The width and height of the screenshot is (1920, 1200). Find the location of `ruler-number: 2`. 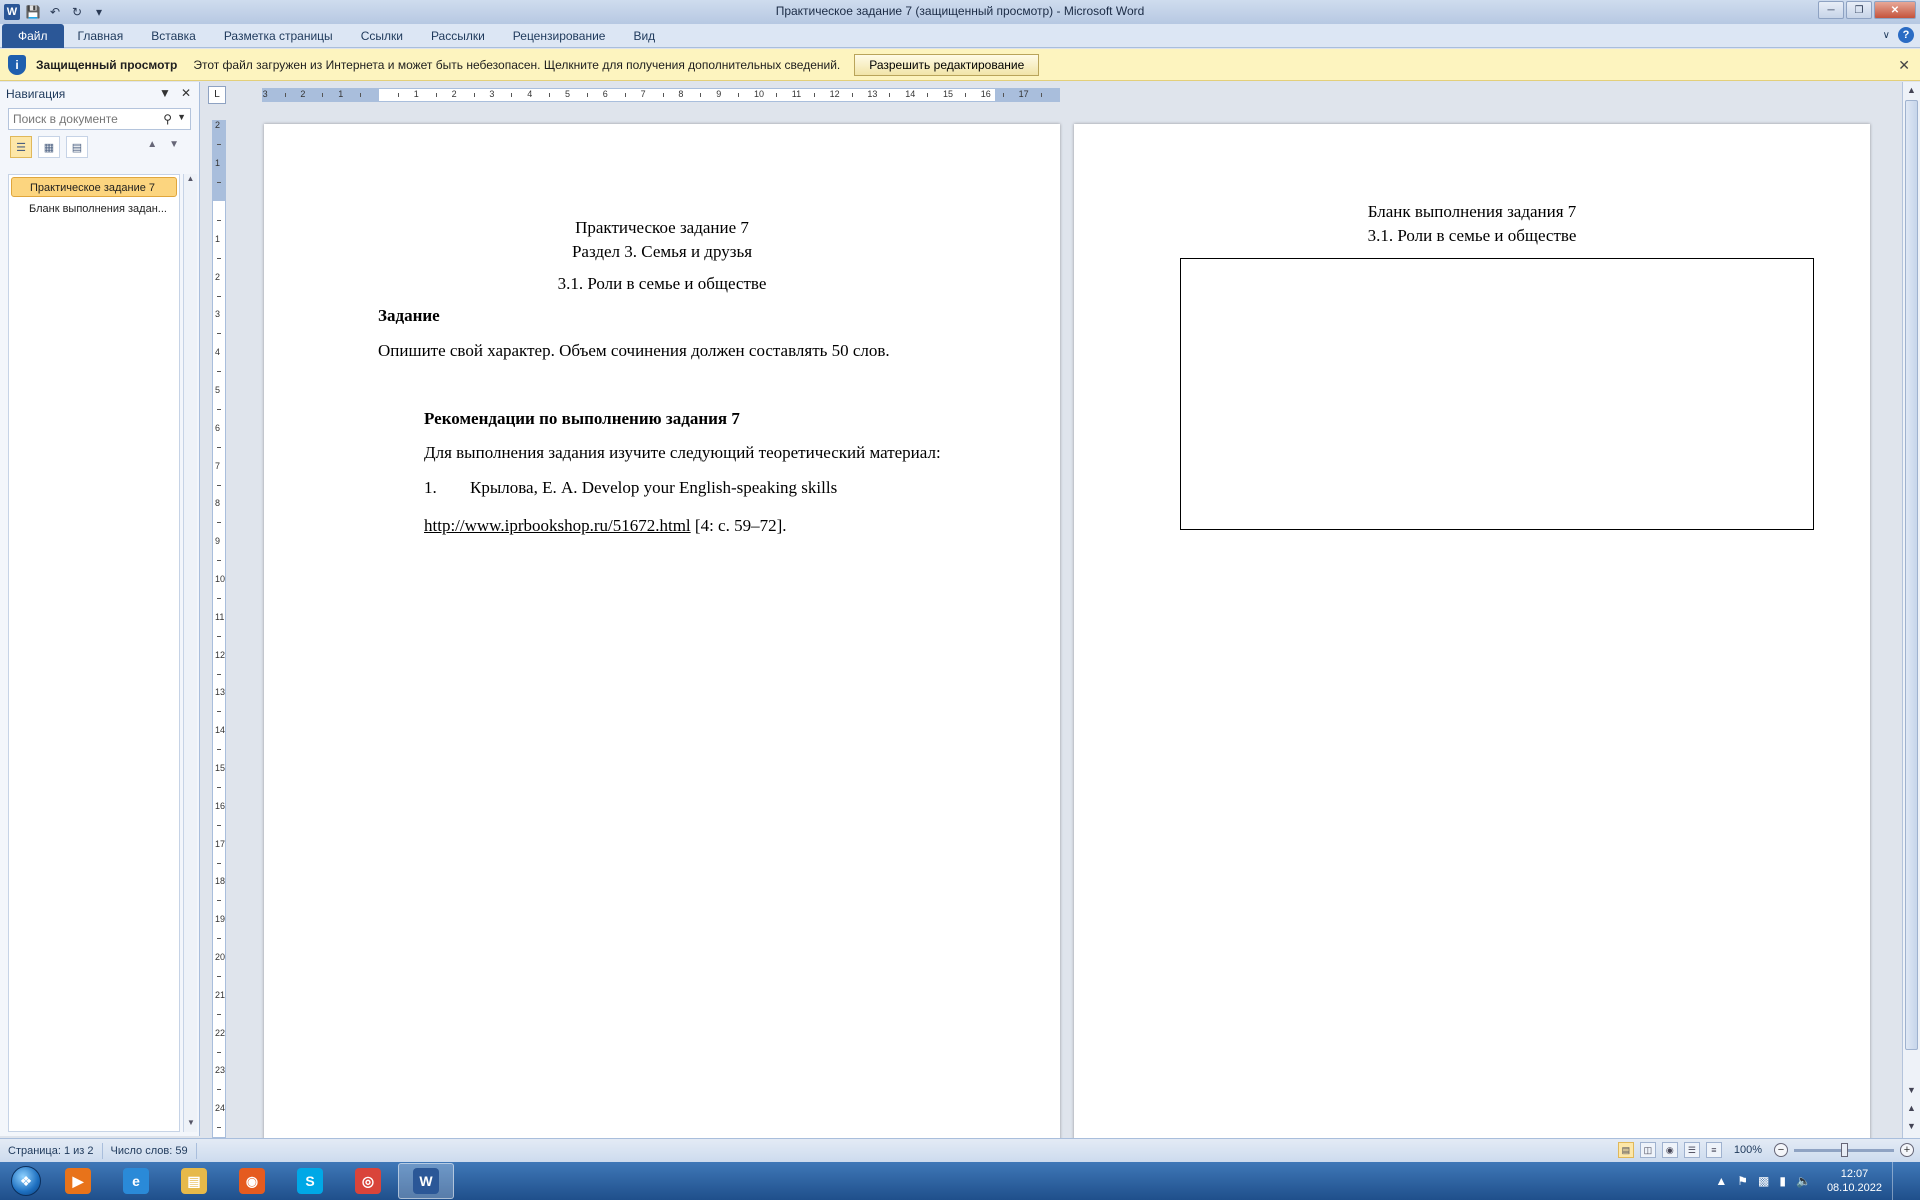

ruler-number: 2 is located at coordinates (218, 276).